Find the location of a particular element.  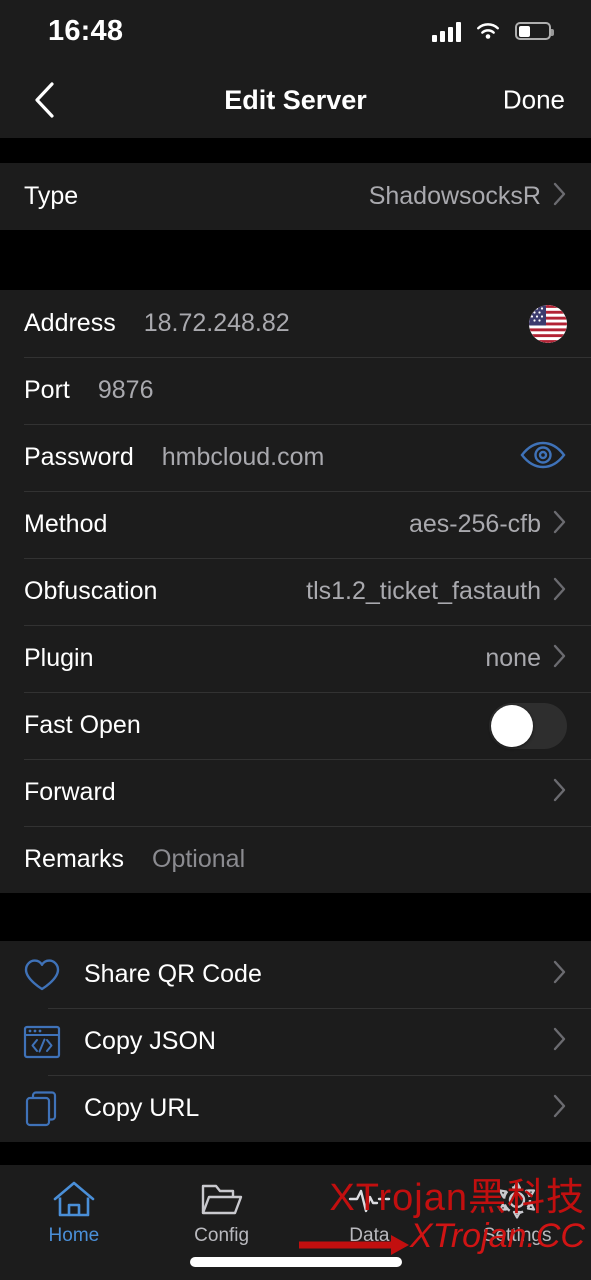

row-address: Address 18.72.248.82 is located at coordinates (295, 323).